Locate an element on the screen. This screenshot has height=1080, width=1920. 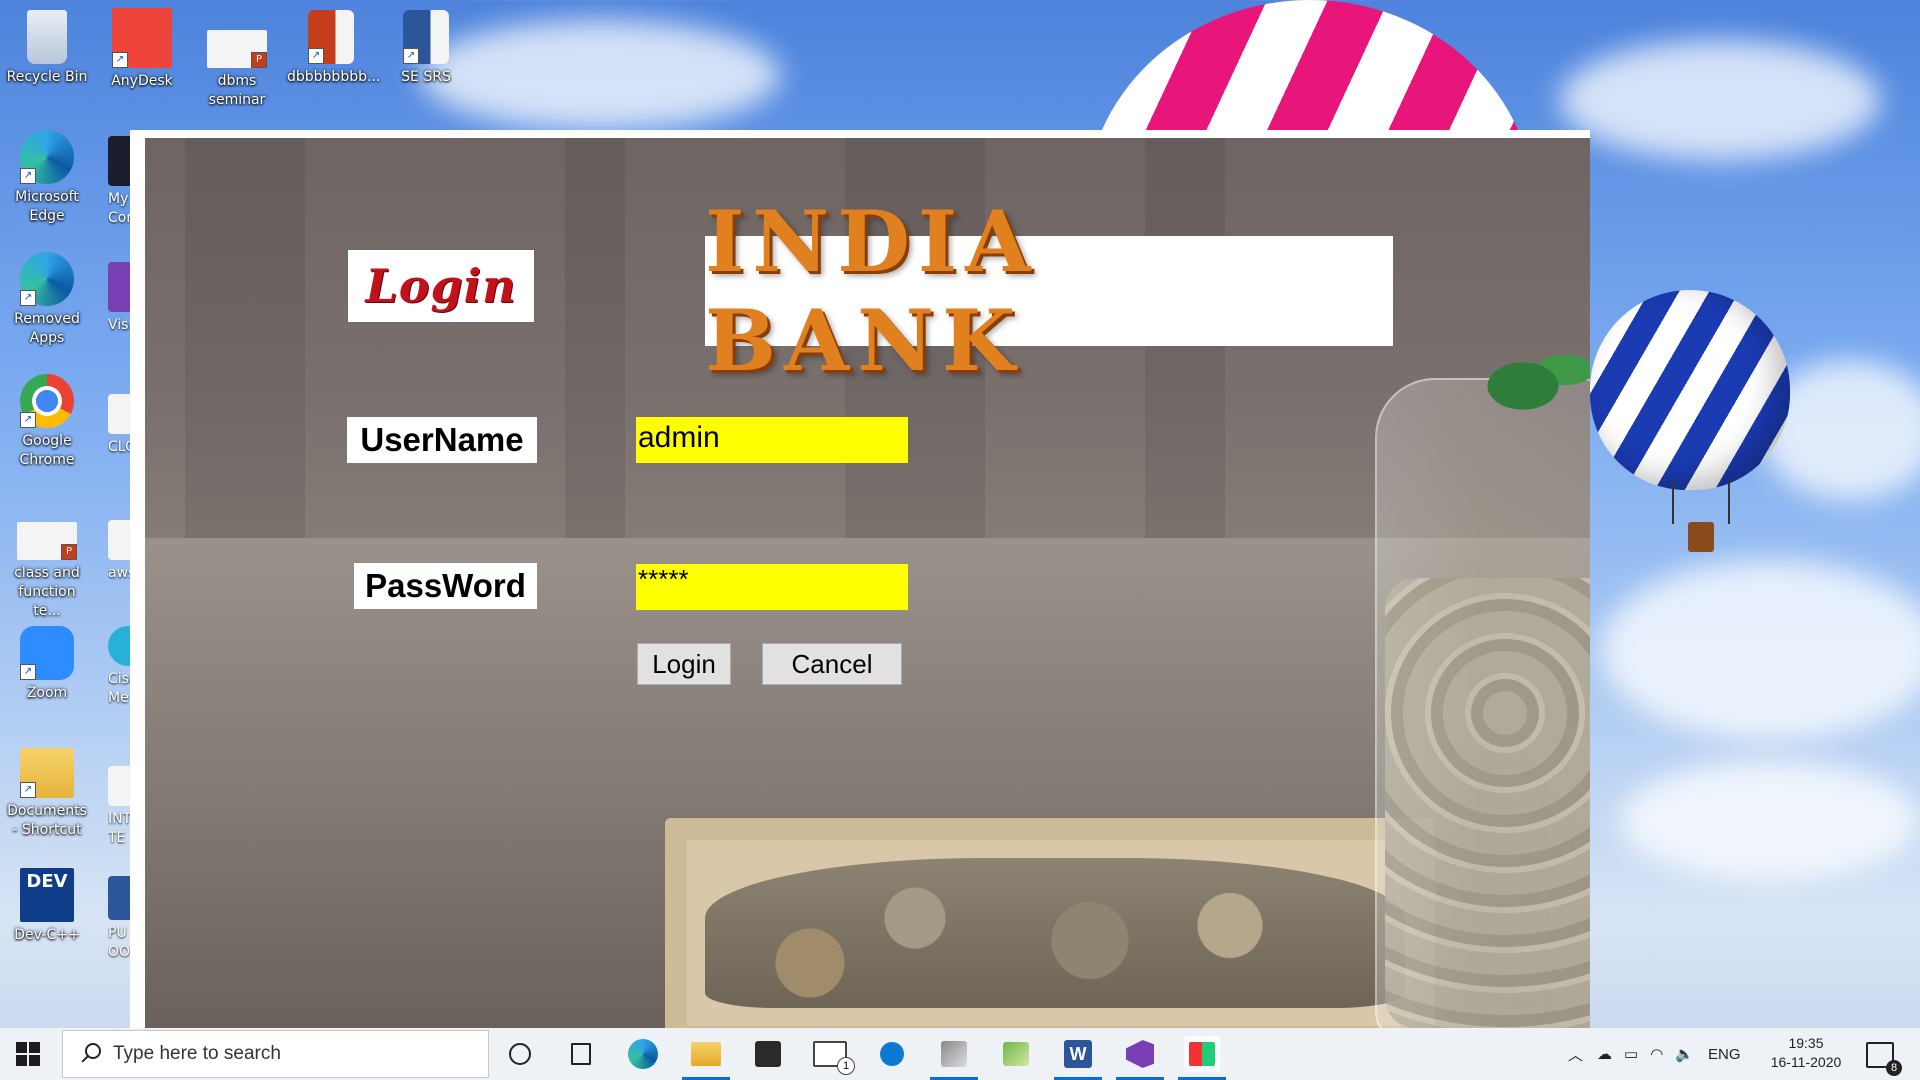
glass-jar is located at coordinates (1482, 703).